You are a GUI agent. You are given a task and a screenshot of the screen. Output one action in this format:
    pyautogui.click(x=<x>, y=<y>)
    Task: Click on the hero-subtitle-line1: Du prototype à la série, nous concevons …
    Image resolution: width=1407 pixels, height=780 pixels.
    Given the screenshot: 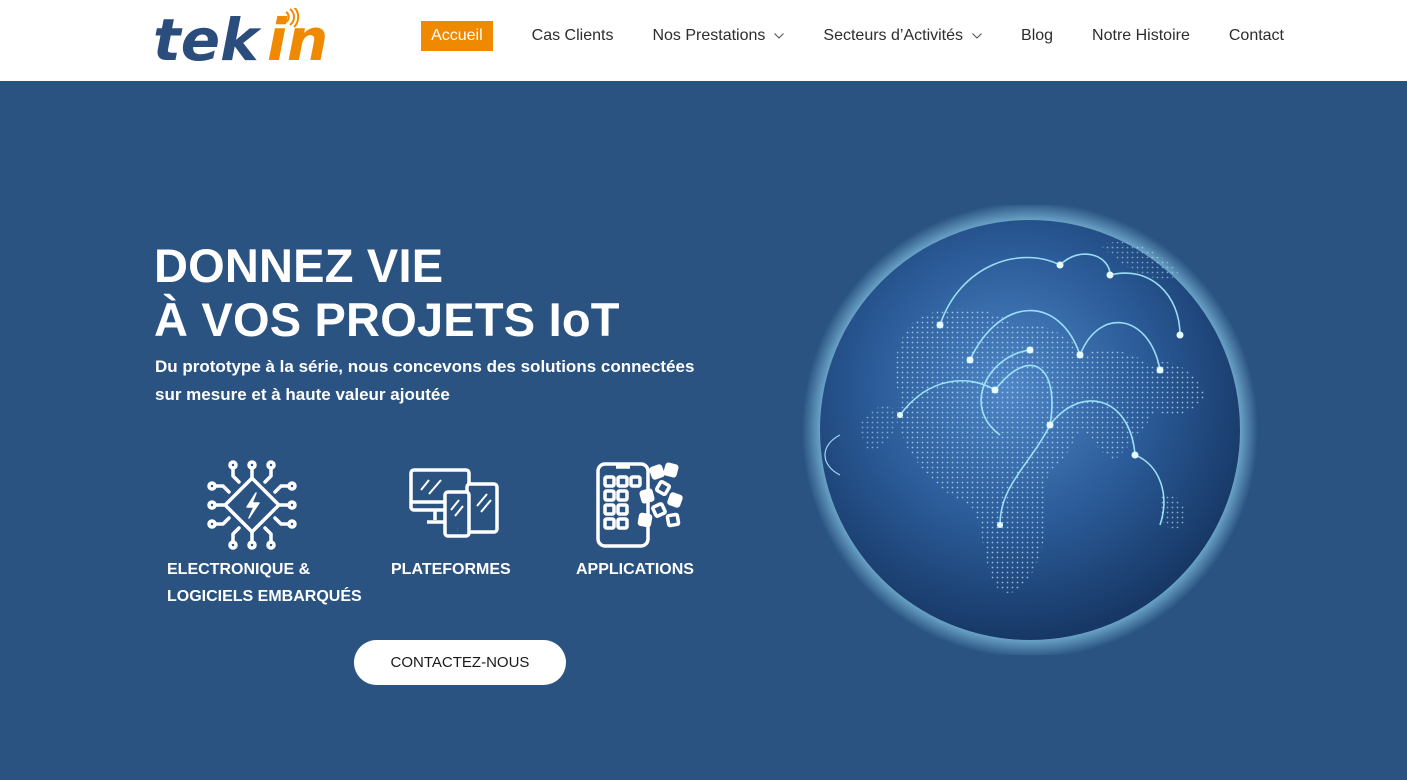 What is the action you would take?
    pyautogui.click(x=425, y=366)
    